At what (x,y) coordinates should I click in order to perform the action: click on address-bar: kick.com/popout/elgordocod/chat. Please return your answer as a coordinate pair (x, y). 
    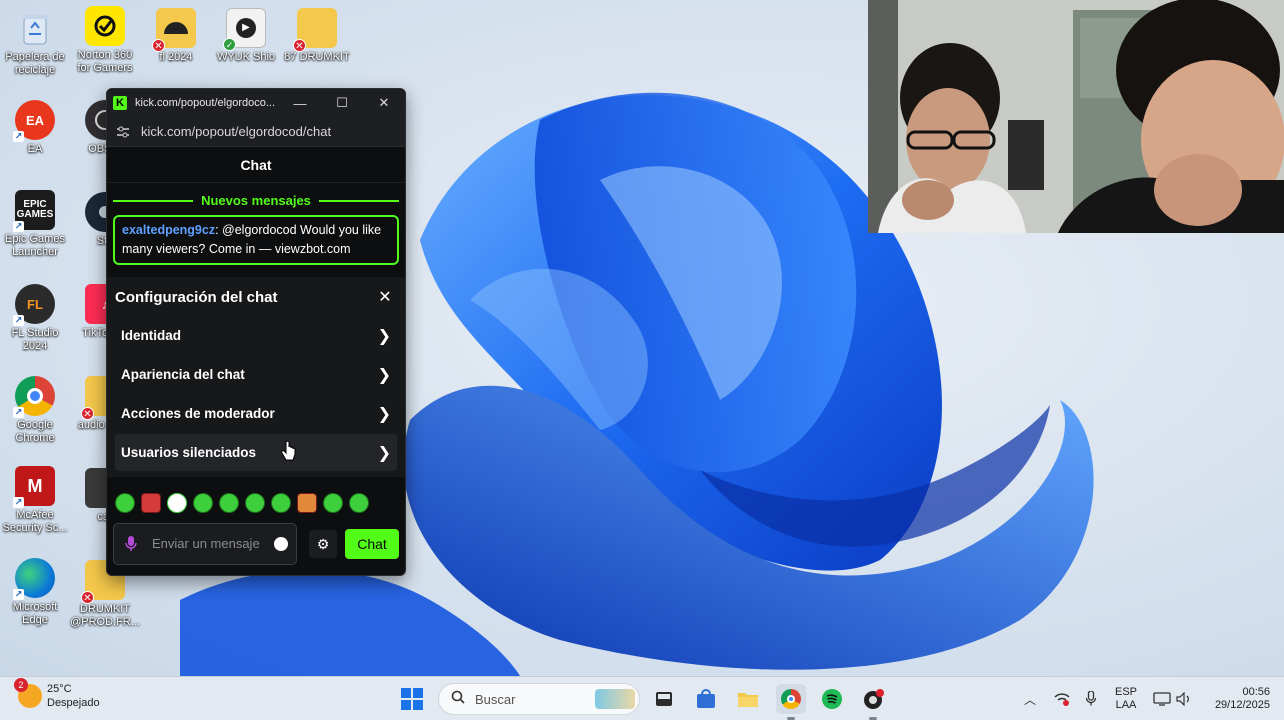
    Looking at the image, I should click on (256, 132).